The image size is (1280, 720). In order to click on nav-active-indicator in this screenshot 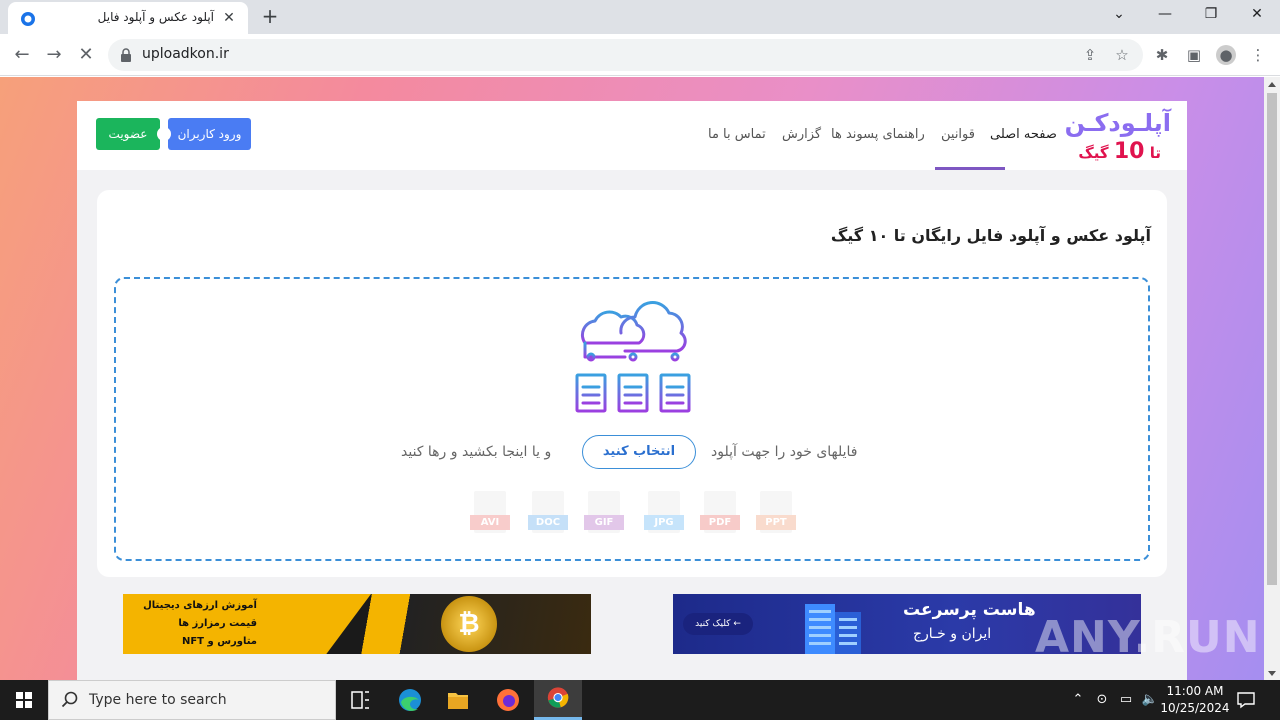, I will do `click(970, 168)`.